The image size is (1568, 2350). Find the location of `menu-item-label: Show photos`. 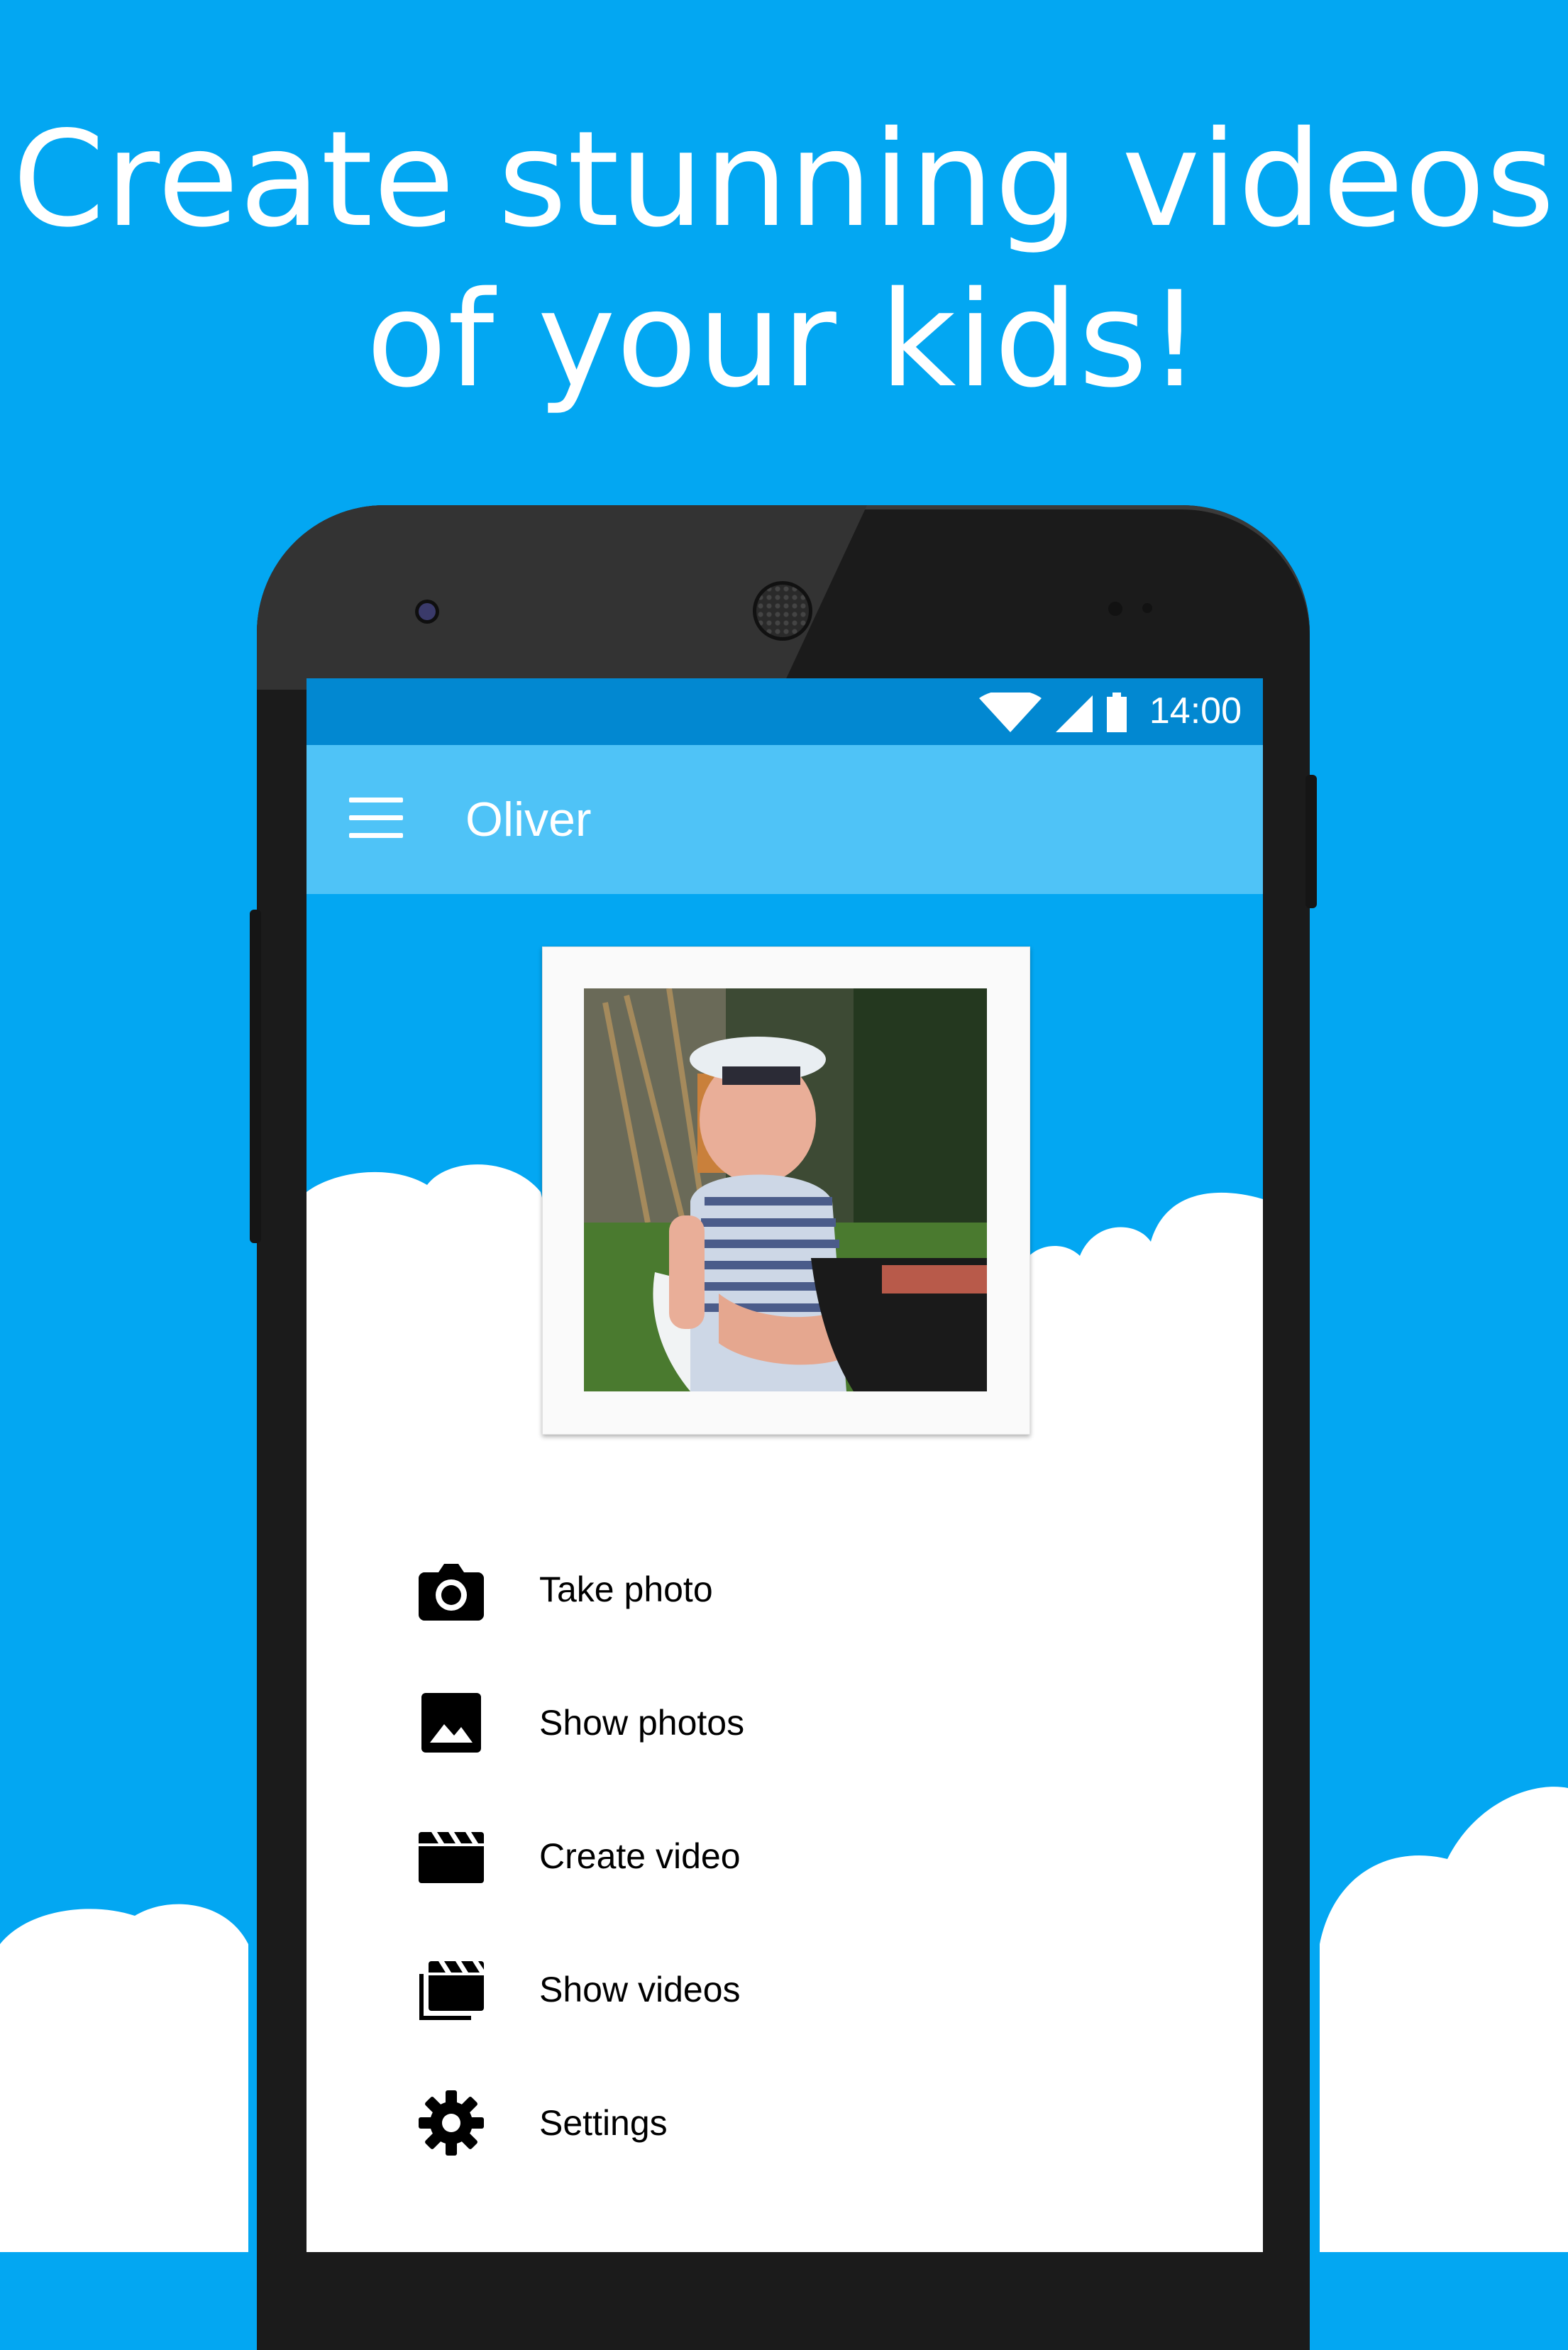

menu-item-label: Show photos is located at coordinates (642, 1723).